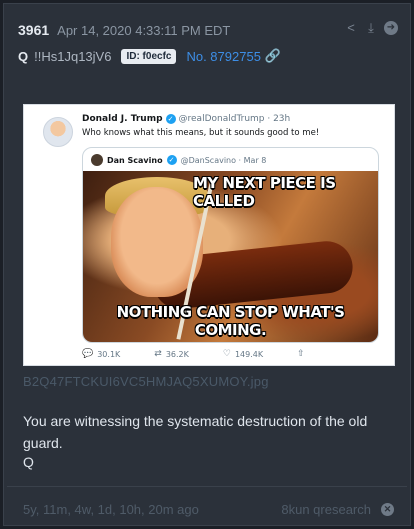 The image size is (414, 529). I want to click on retweet-count: 36.2K, so click(177, 354).